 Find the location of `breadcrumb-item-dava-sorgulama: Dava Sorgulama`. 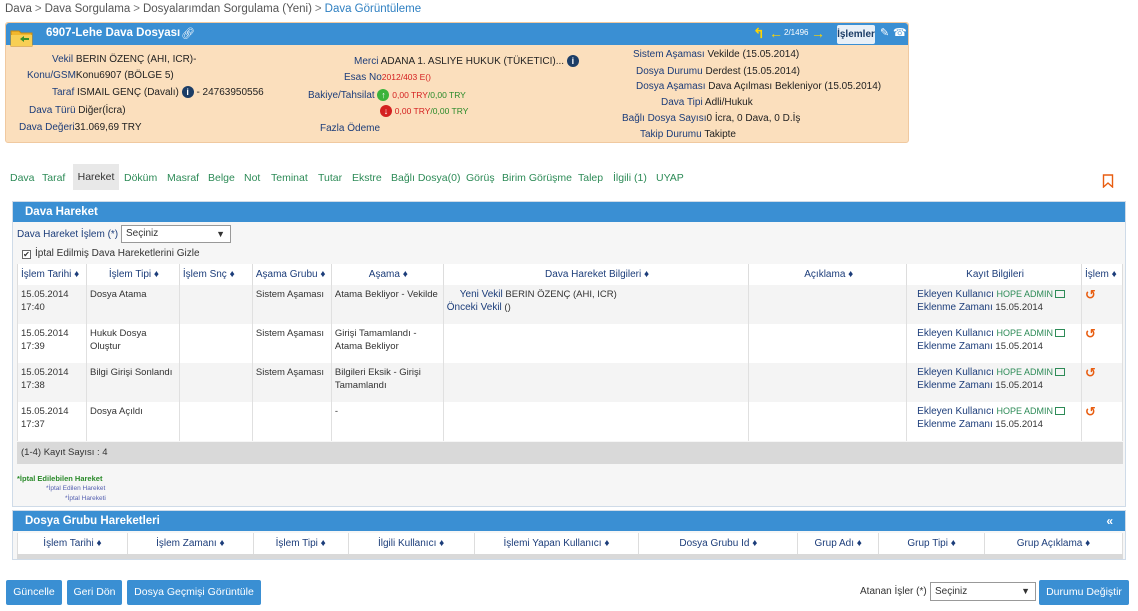

breadcrumb-item-dava-sorgulama: Dava Sorgulama is located at coordinates (88, 9).